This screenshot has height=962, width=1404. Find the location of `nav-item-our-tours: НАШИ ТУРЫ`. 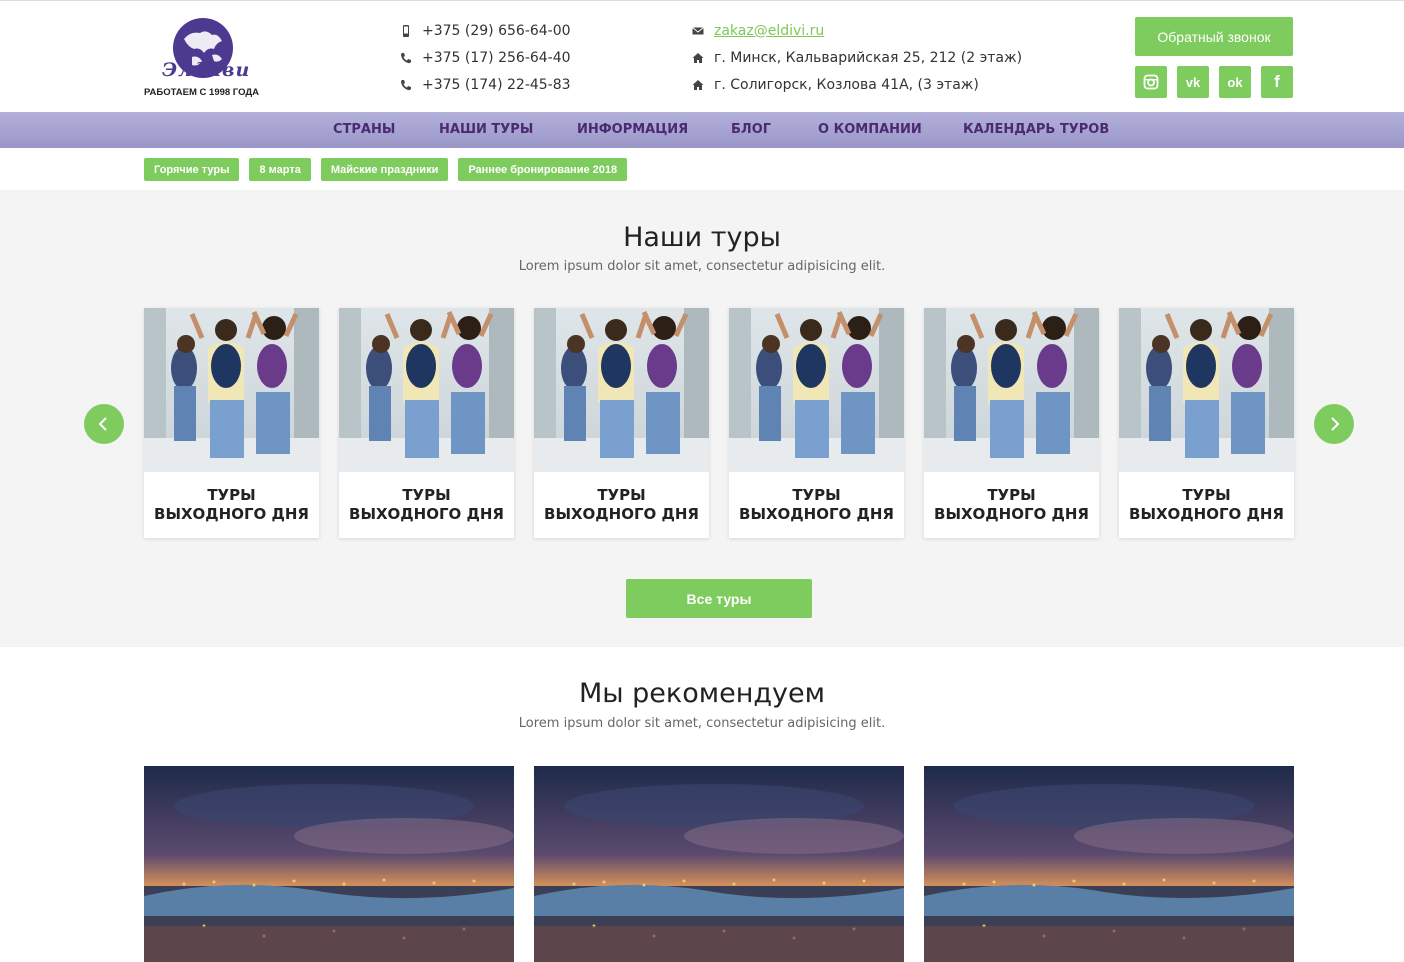

nav-item-our-tours: НАШИ ТУРЫ is located at coordinates (486, 130).